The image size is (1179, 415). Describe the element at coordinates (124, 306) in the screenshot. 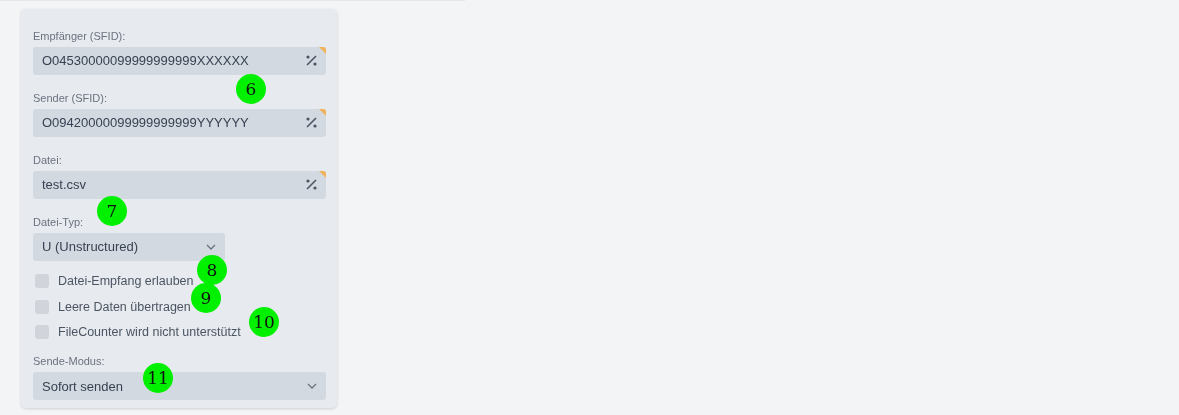

I see `checkbox-label: Leere Daten übertragen` at that location.